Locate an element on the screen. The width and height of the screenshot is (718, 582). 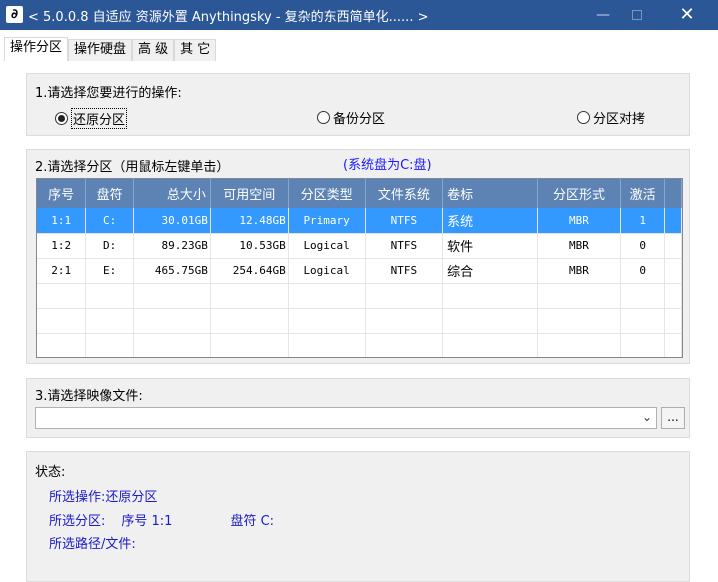
cell-type: Primary is located at coordinates (327, 221).